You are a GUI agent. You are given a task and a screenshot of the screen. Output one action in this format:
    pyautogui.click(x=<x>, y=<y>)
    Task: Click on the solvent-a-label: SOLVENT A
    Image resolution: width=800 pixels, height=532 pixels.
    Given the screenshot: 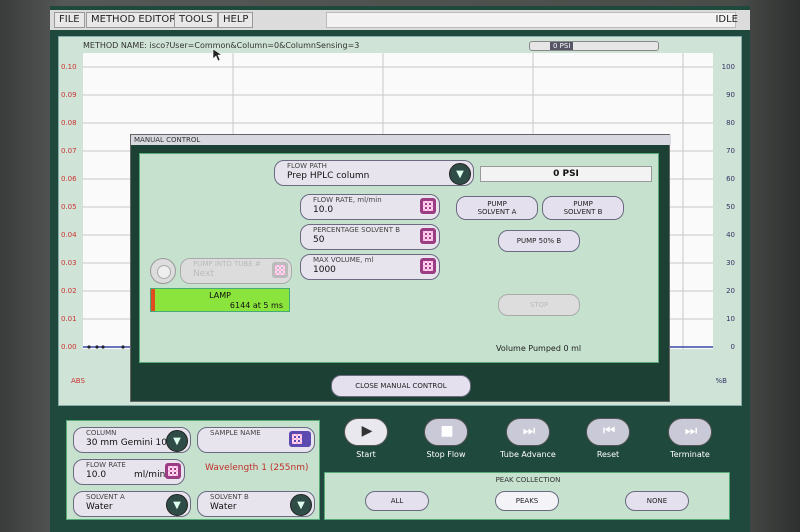 What is the action you would take?
    pyautogui.click(x=105, y=497)
    